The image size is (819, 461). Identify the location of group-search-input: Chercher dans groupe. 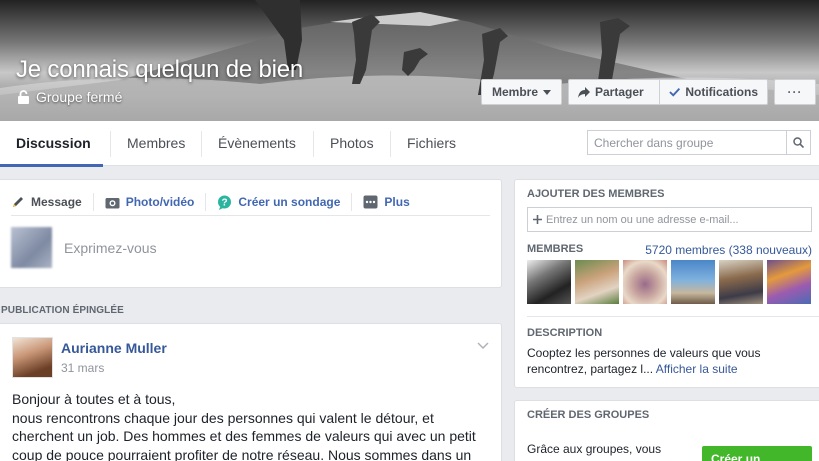
(699, 142).